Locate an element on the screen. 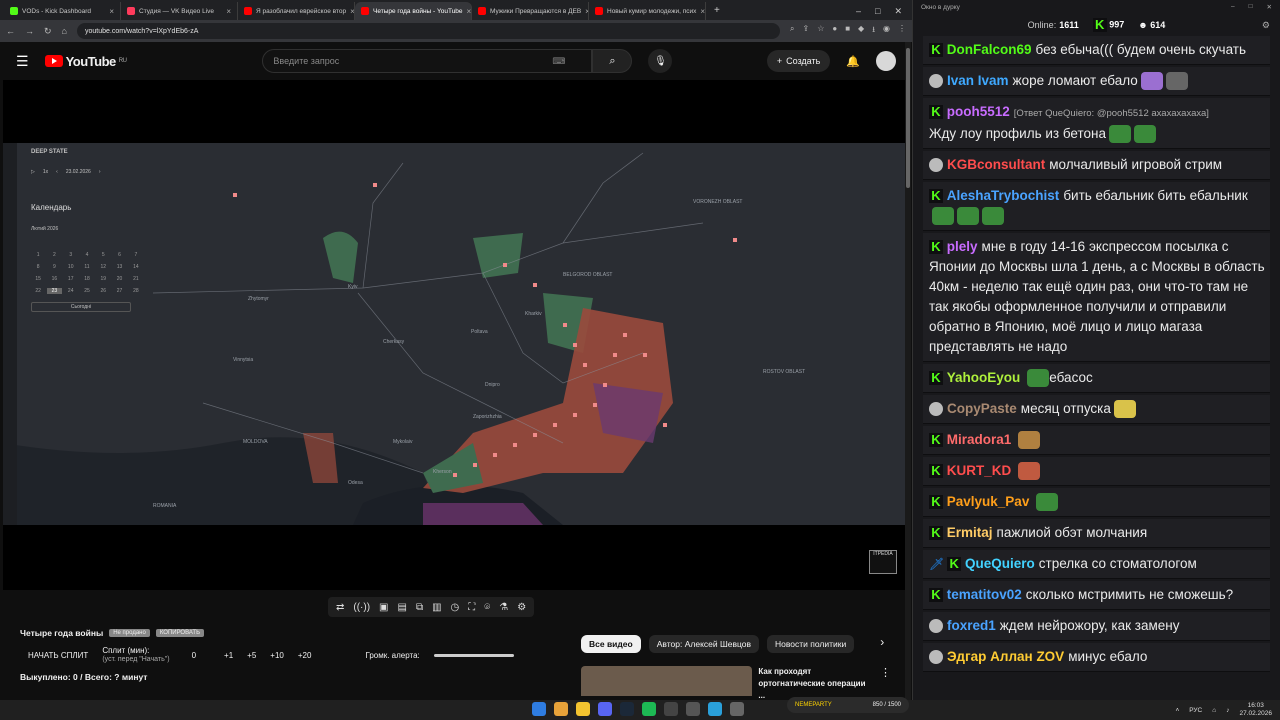  discord-icon is located at coordinates (605, 709).